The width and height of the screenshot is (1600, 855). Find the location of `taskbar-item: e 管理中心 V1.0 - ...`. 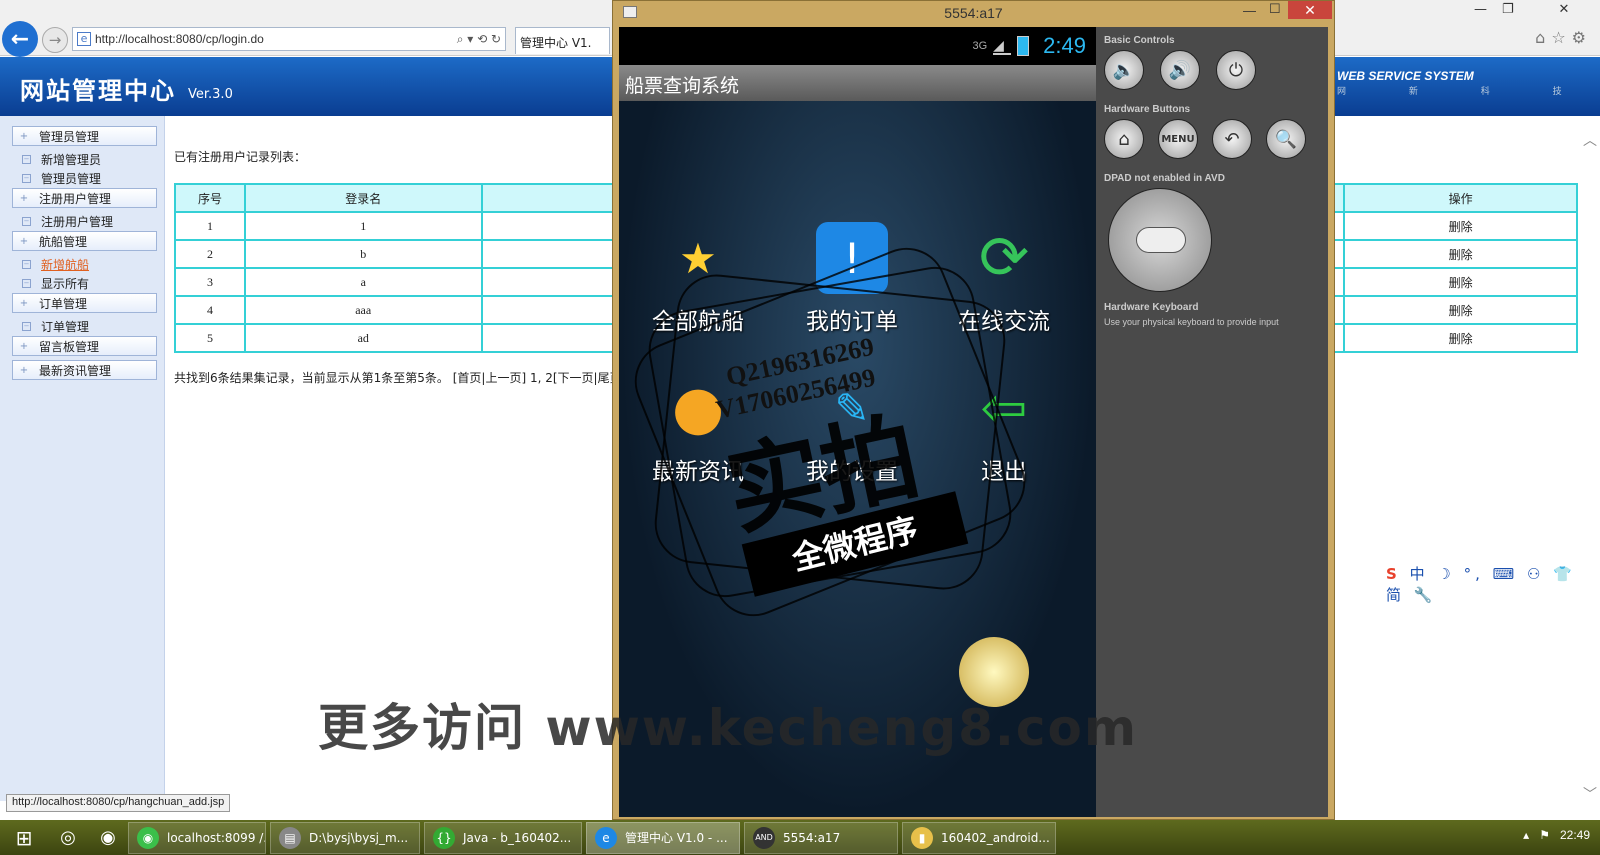

taskbar-item: e 管理中心 V1.0 - ... is located at coordinates (663, 837).